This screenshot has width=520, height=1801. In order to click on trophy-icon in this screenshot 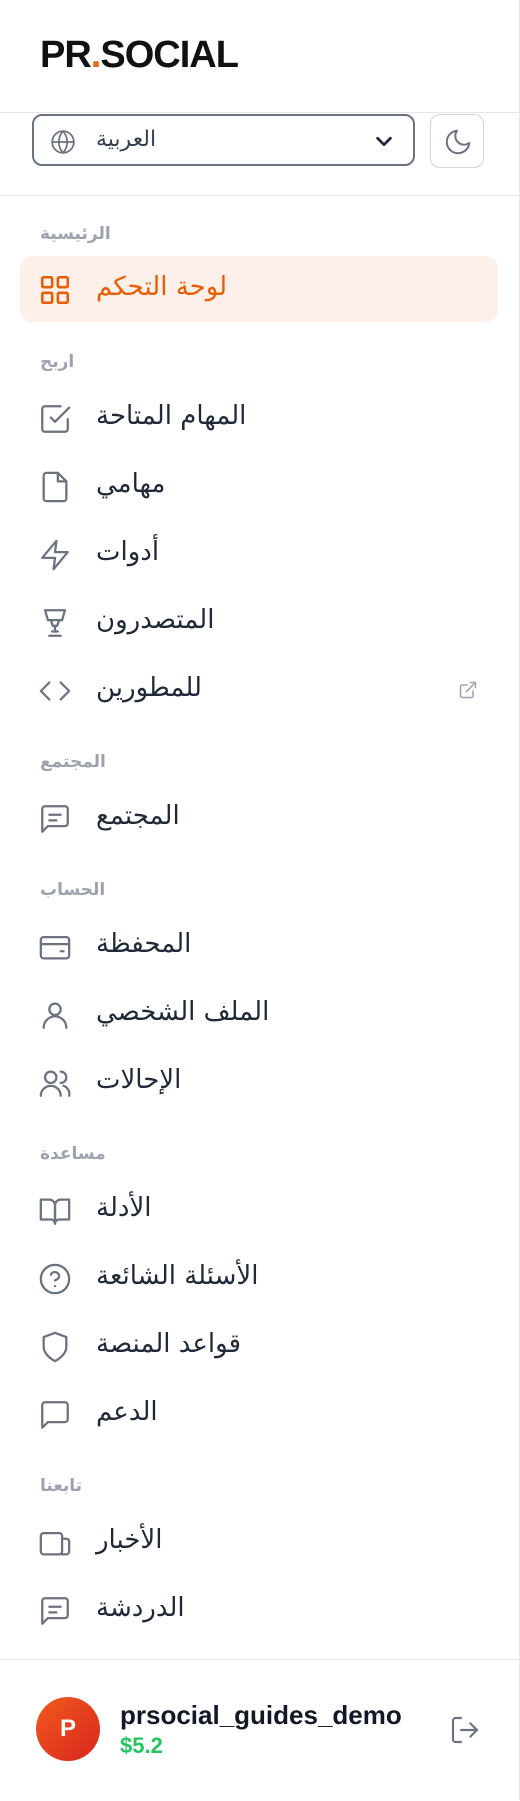, I will do `click(55, 623)`.